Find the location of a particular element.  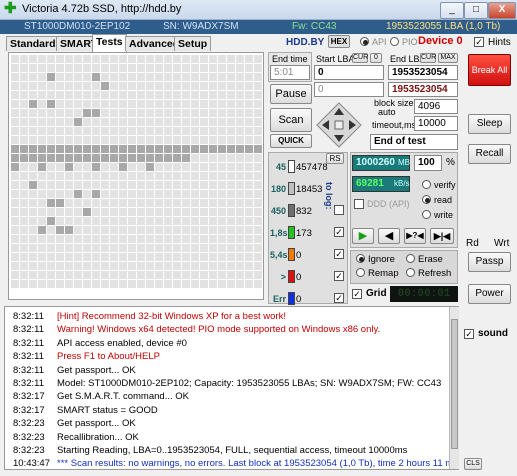

skip-question-button: ▶?◀ is located at coordinates (415, 236).